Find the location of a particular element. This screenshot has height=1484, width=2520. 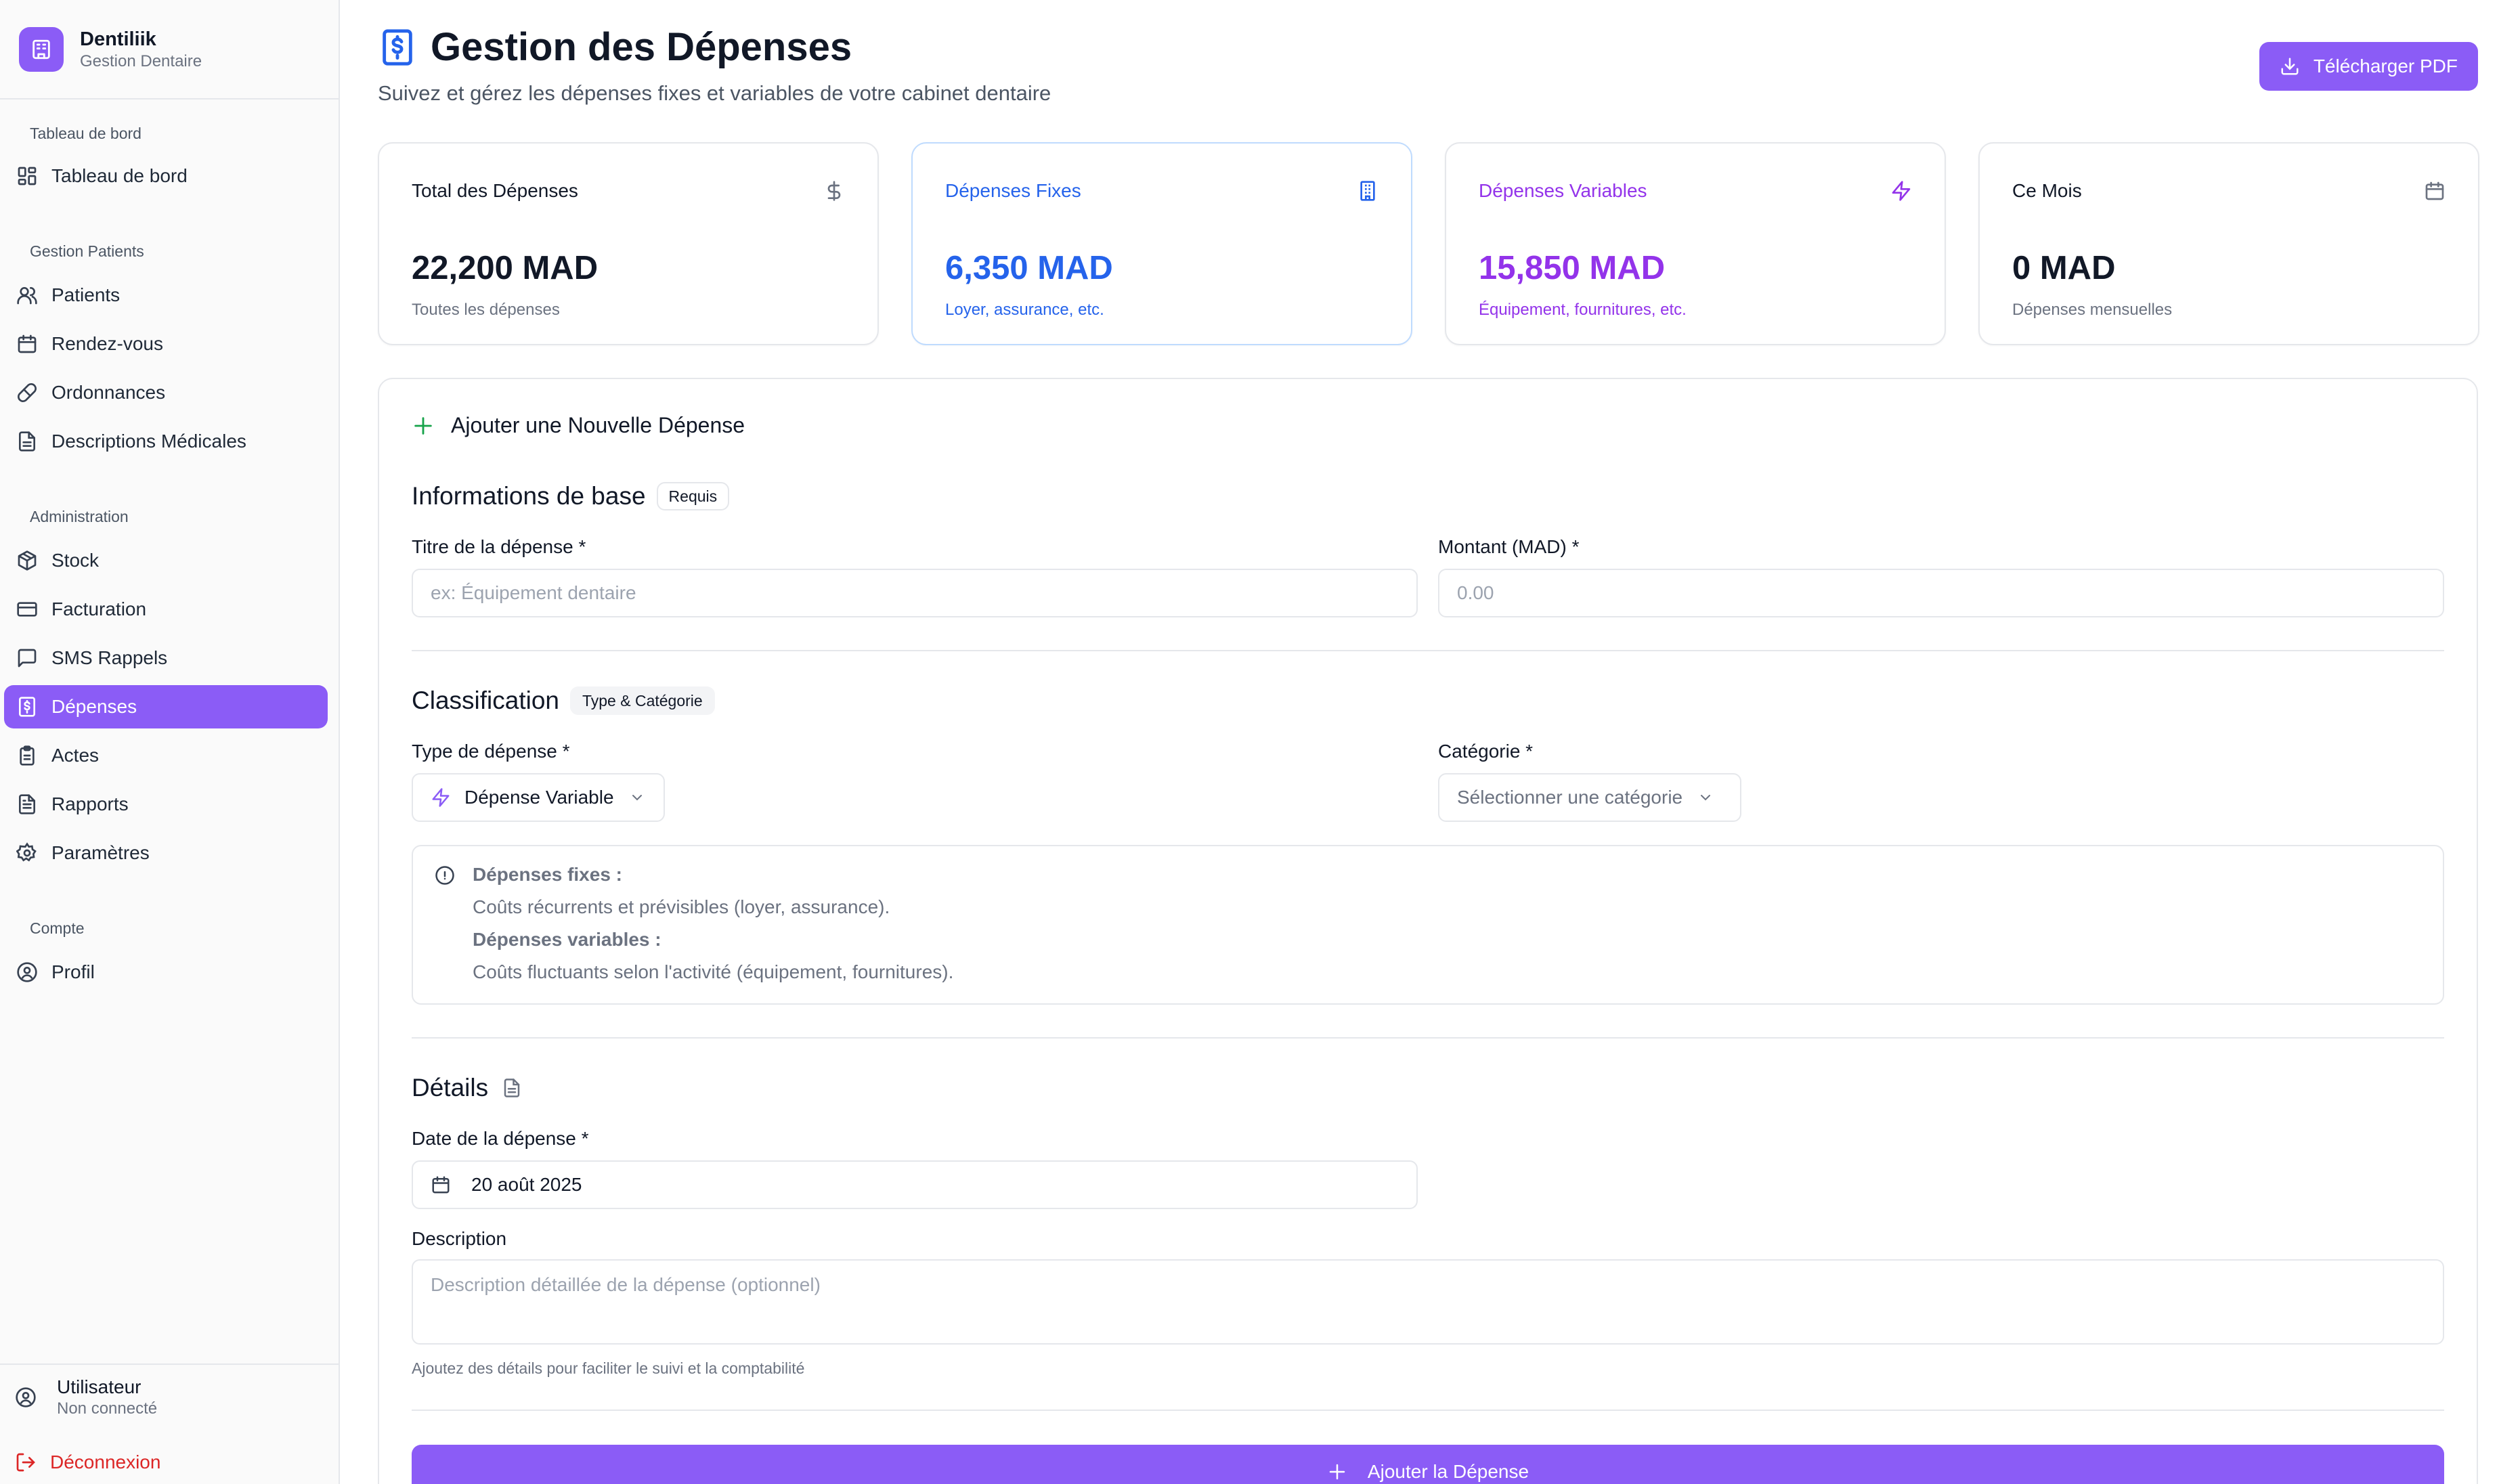

sidebar-item-medical-descriptions: Descriptions Médicales is located at coordinates (166, 441).